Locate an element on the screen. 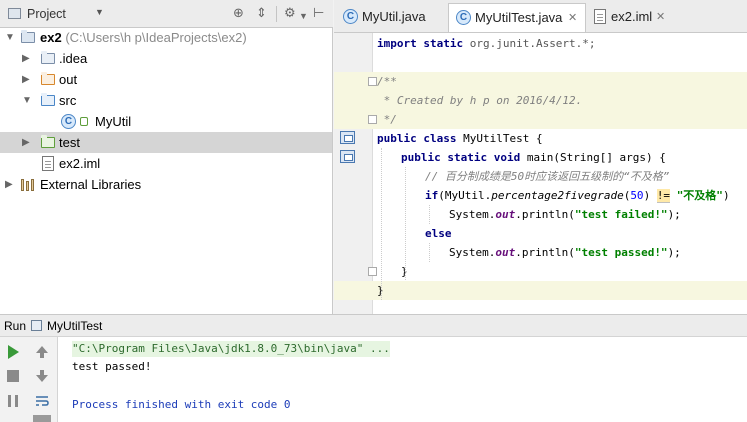 The height and width of the screenshot is (422, 747). tree-item-out: ▶ out is located at coordinates (166, 79).